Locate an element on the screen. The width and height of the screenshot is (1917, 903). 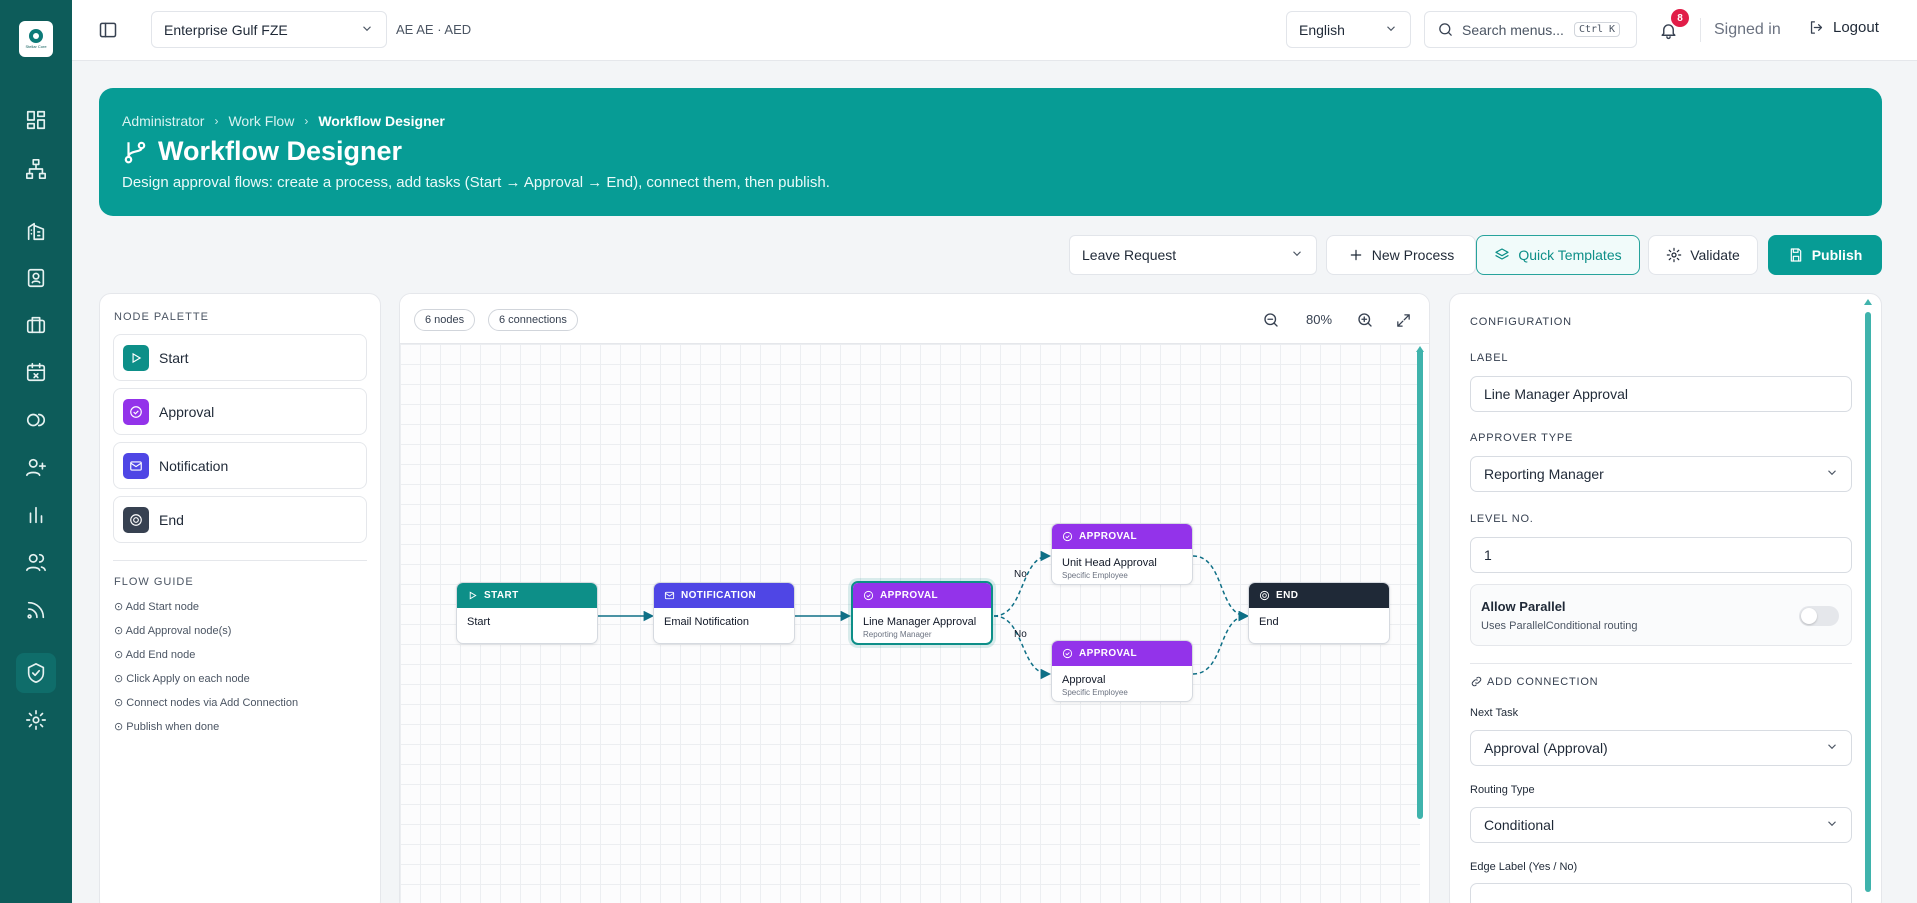
node-header: START is located at coordinates (527, 595).